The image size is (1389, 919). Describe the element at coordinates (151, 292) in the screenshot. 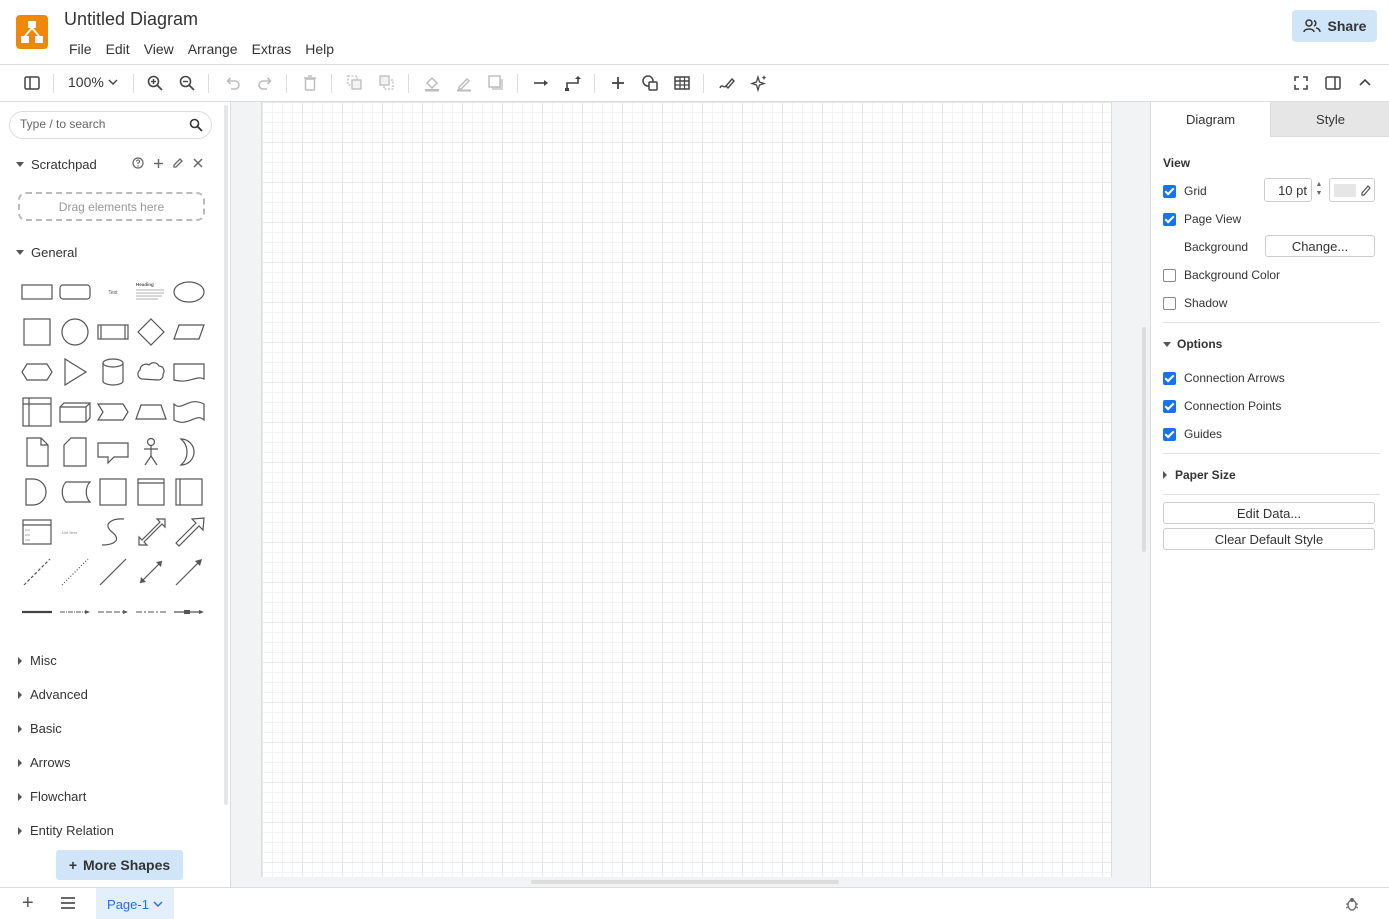

I see `shape-heading-textbox: Heading` at that location.